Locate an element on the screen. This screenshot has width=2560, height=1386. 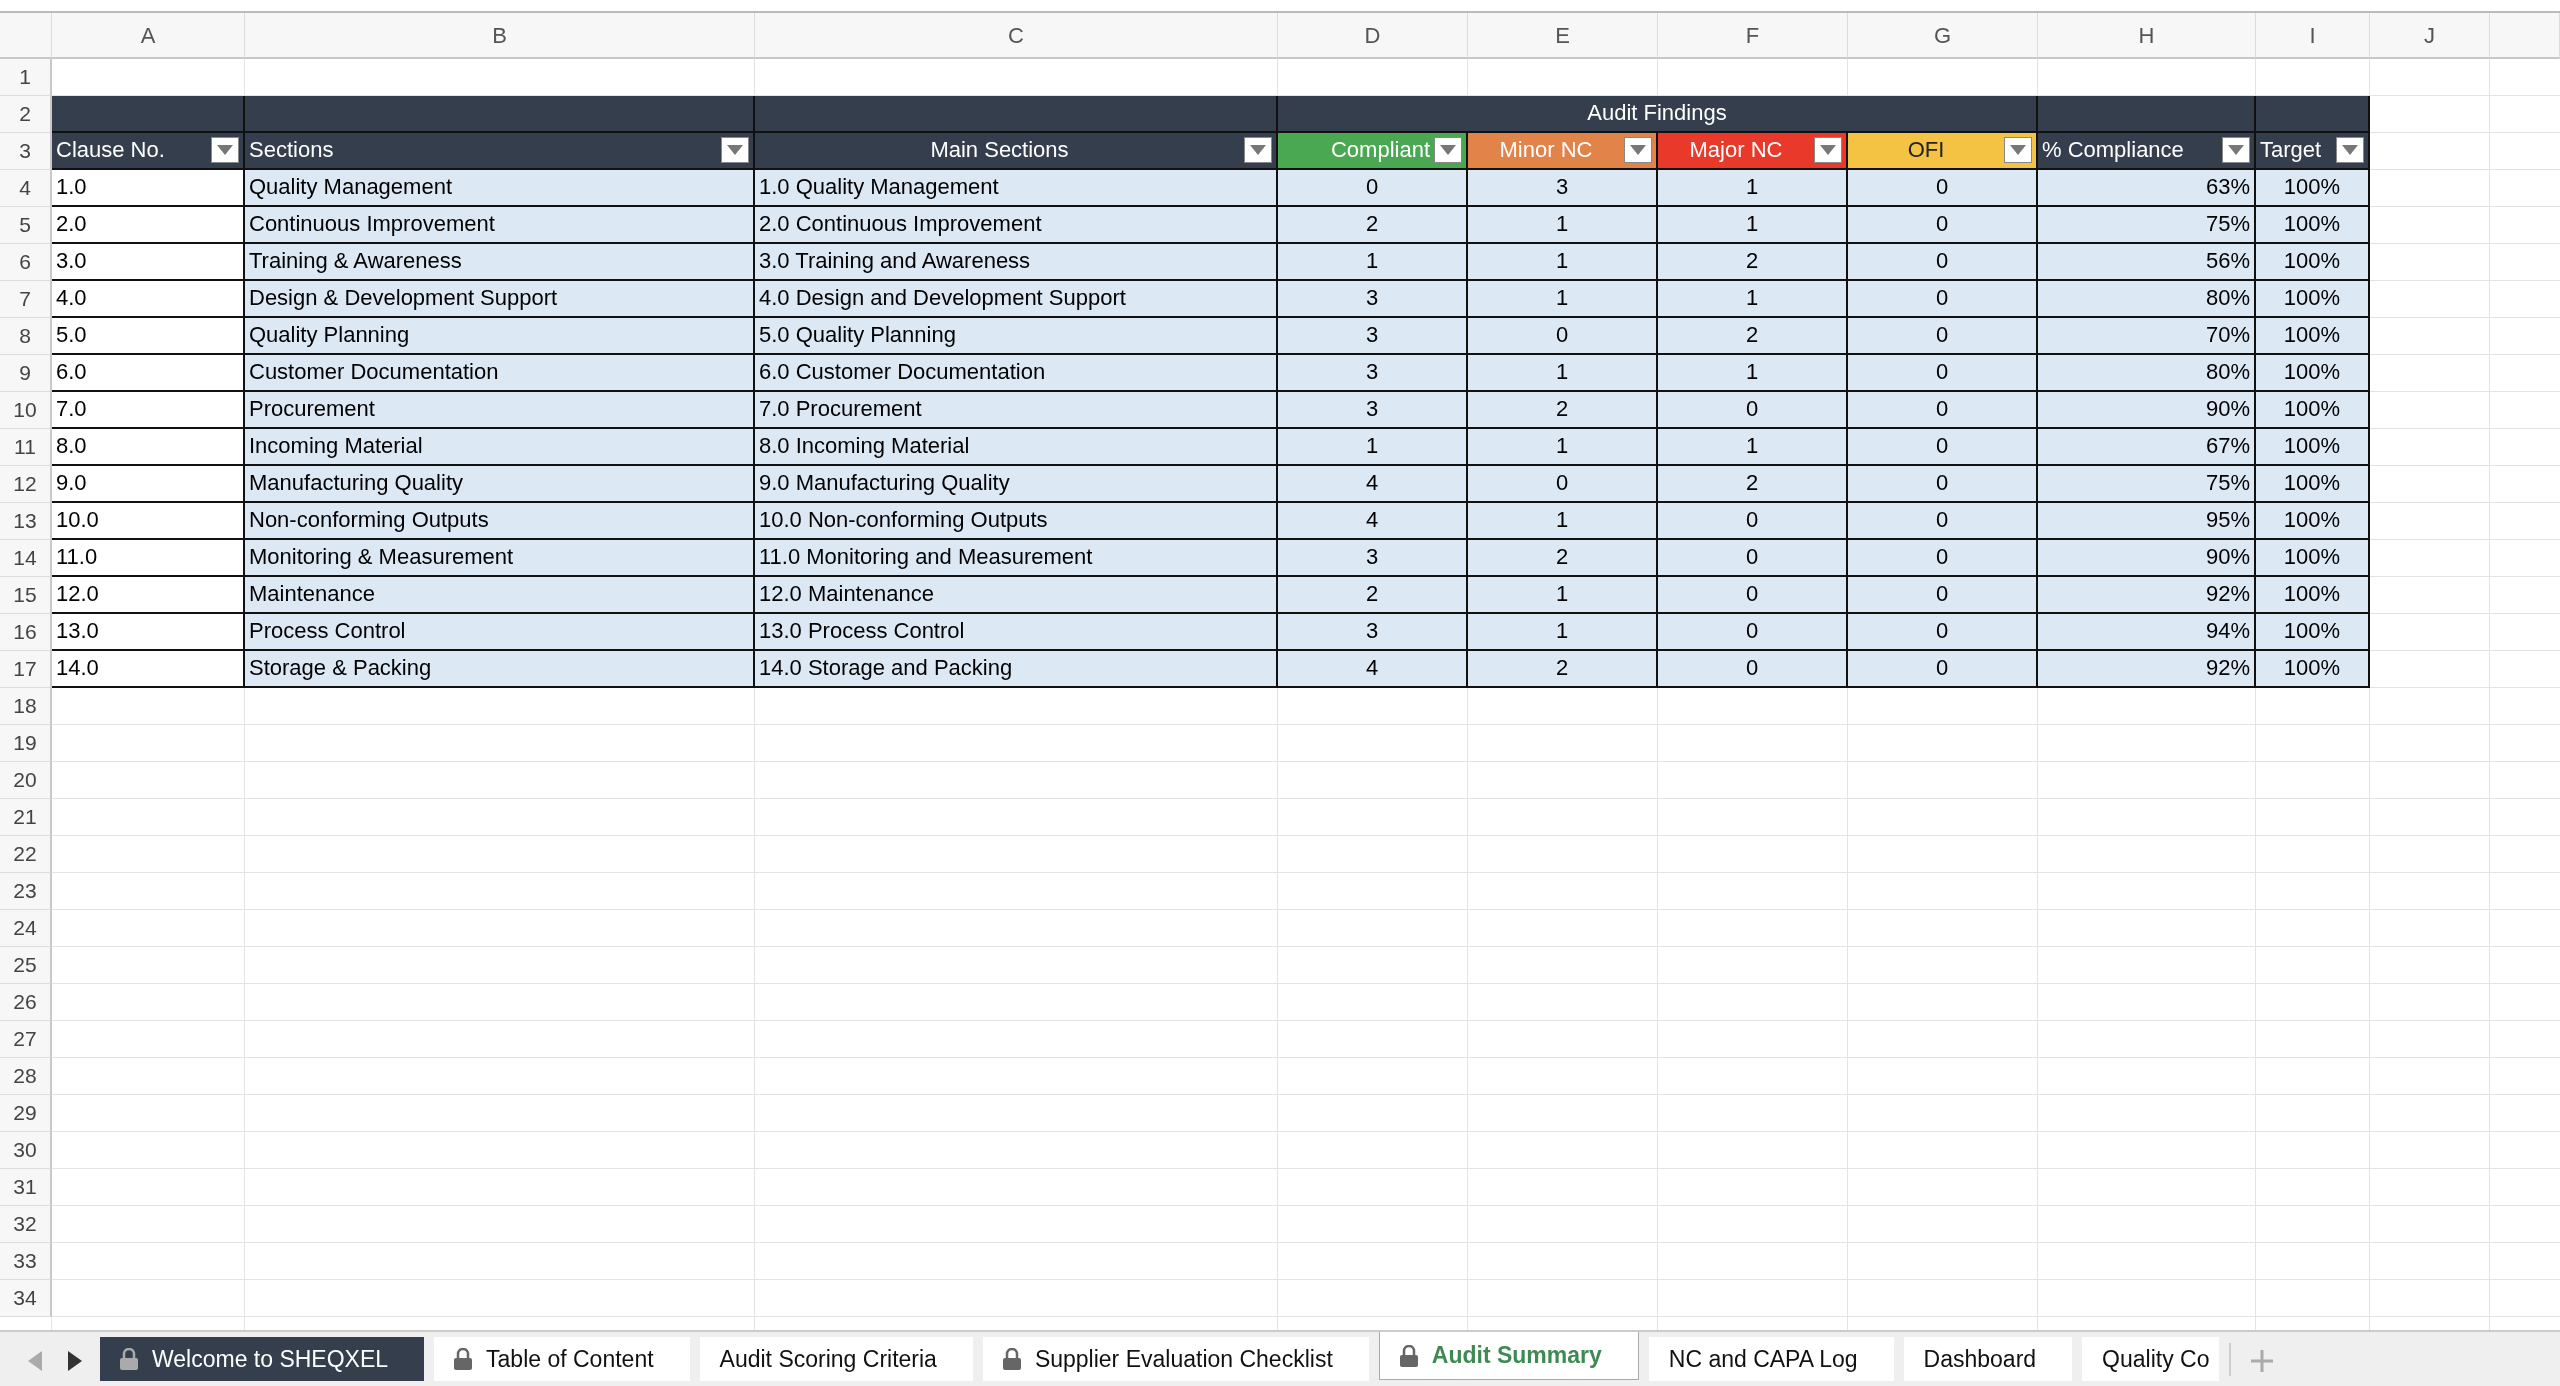
table-cell: 10.0 Non-conforming Outputs is located at coordinates (1016, 521).